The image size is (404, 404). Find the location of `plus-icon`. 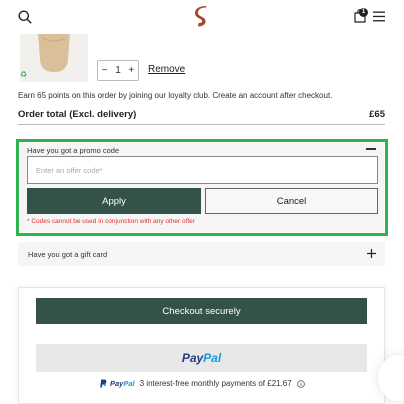

plus-icon is located at coordinates (371, 253).